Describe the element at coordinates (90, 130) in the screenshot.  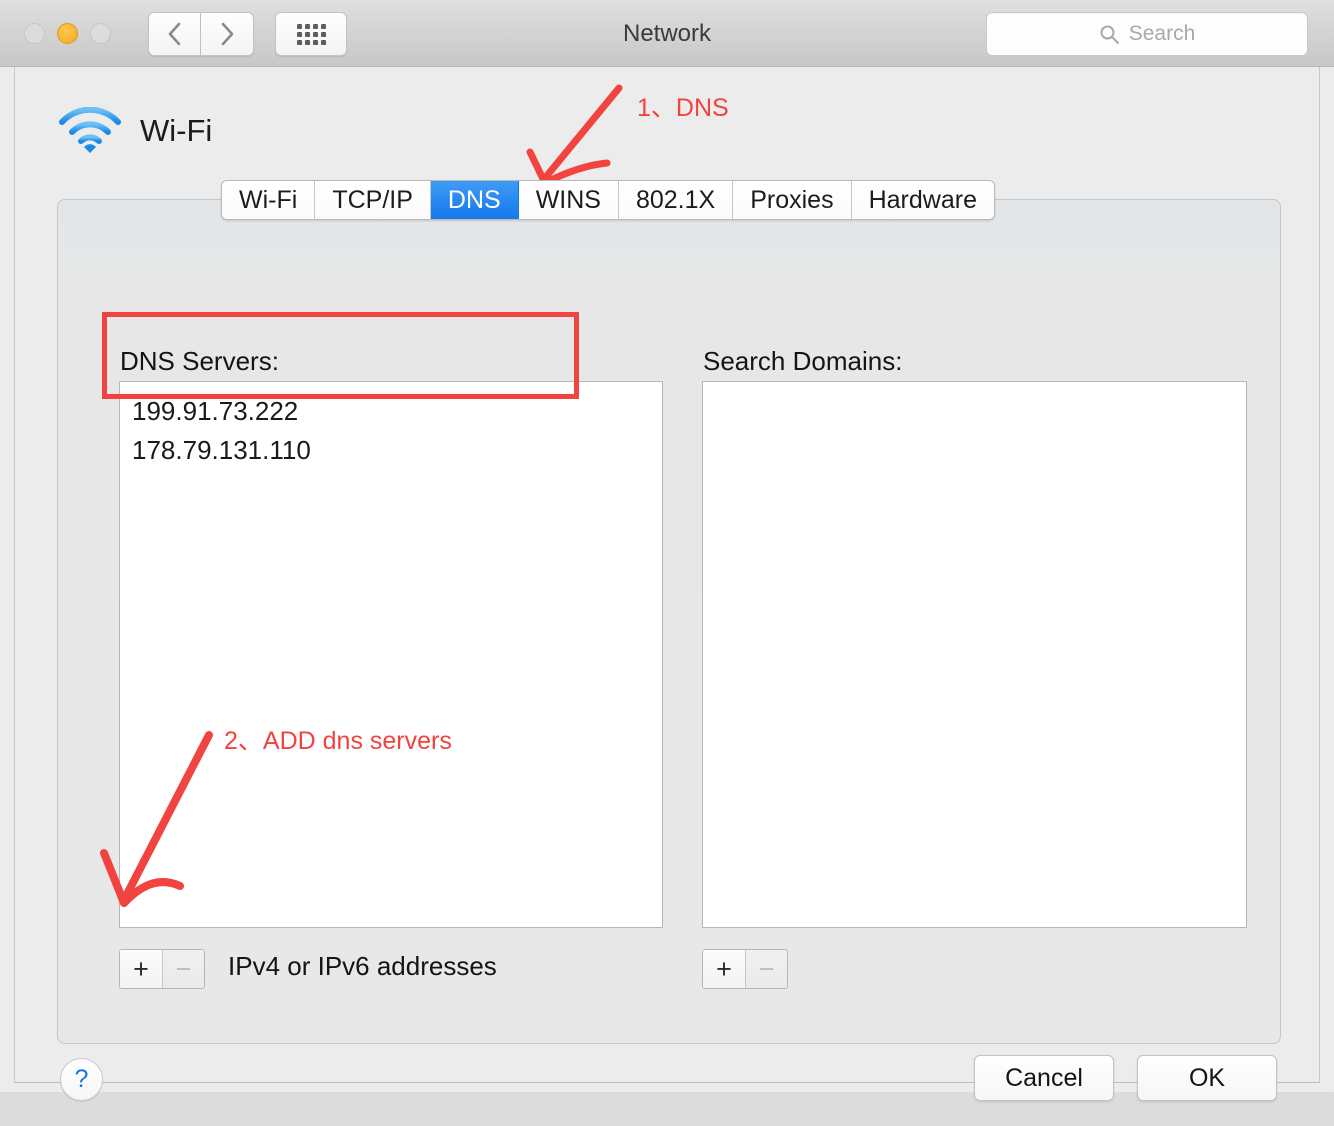
I see `wifi-icon` at that location.